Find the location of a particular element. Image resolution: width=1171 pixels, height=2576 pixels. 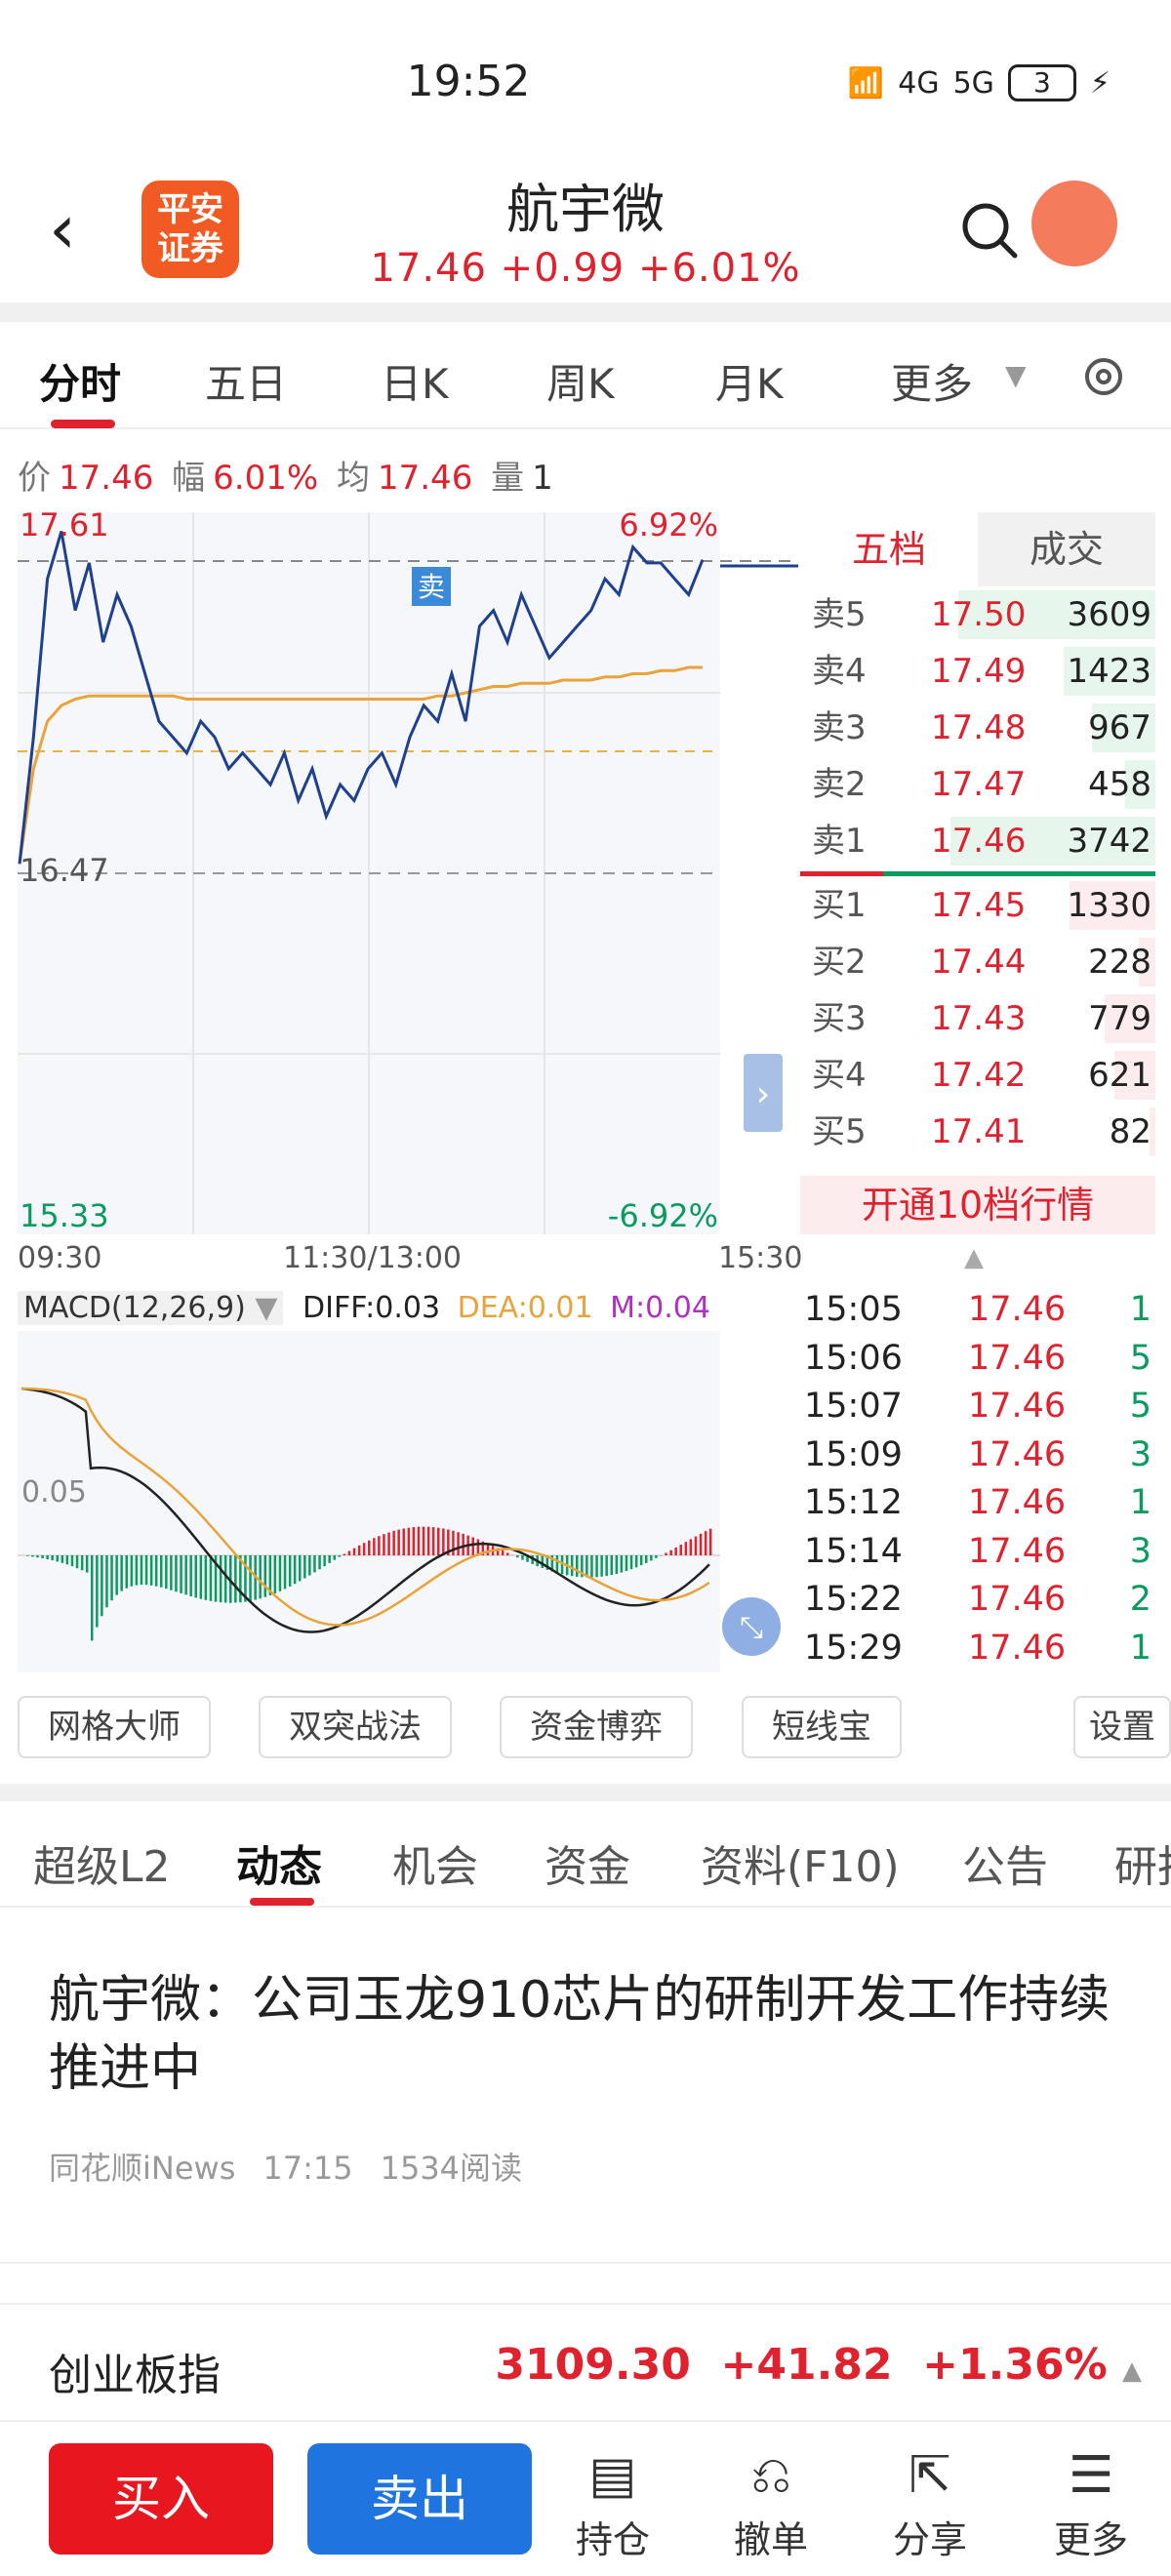

tab-five-day: 五日 is located at coordinates (246, 381).